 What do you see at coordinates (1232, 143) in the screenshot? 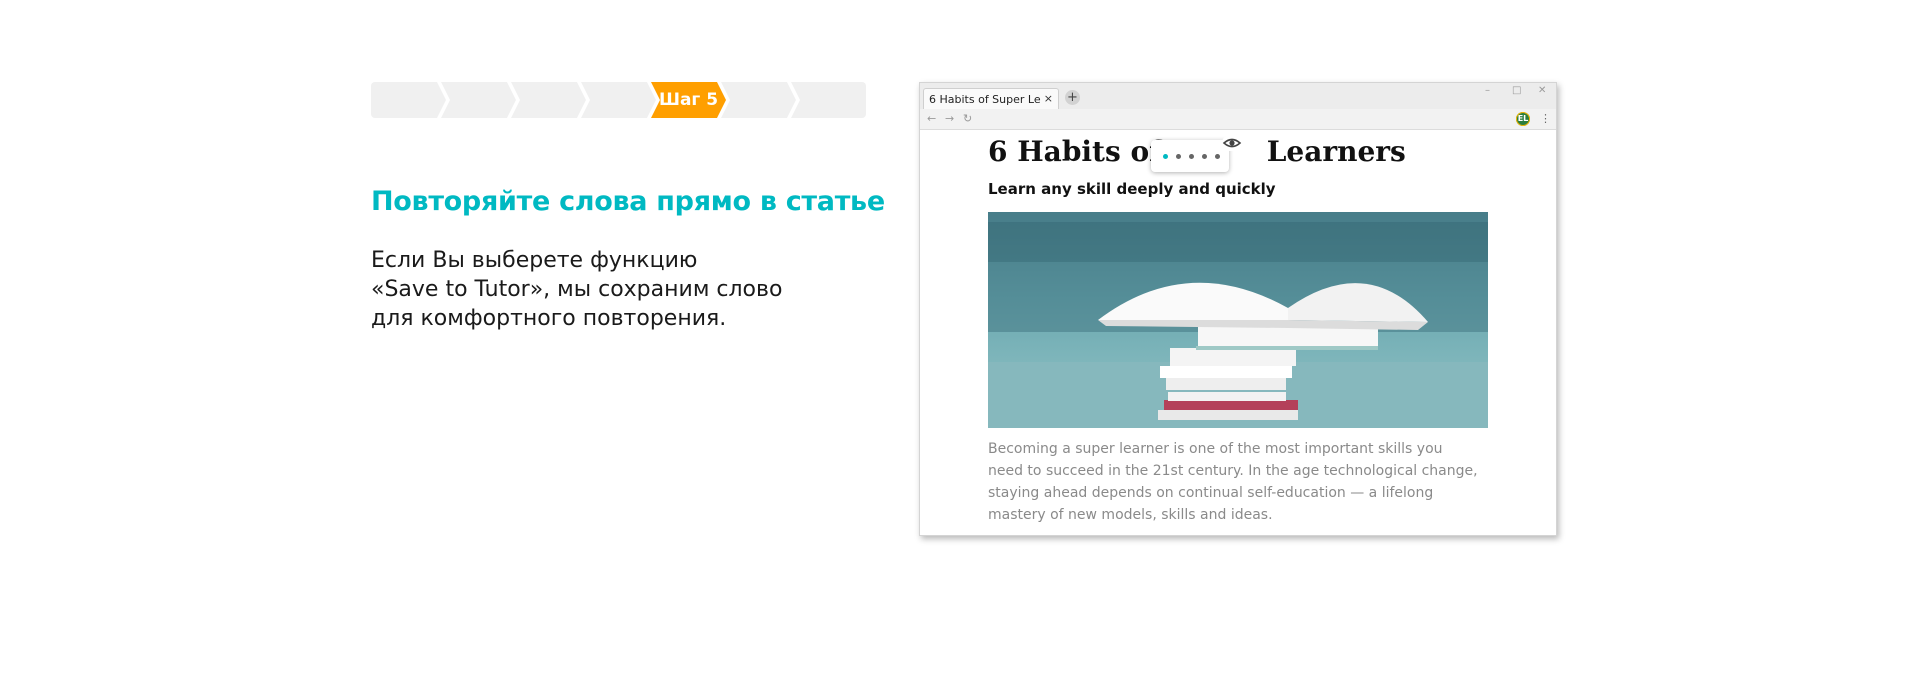
I see `eye-icon` at bounding box center [1232, 143].